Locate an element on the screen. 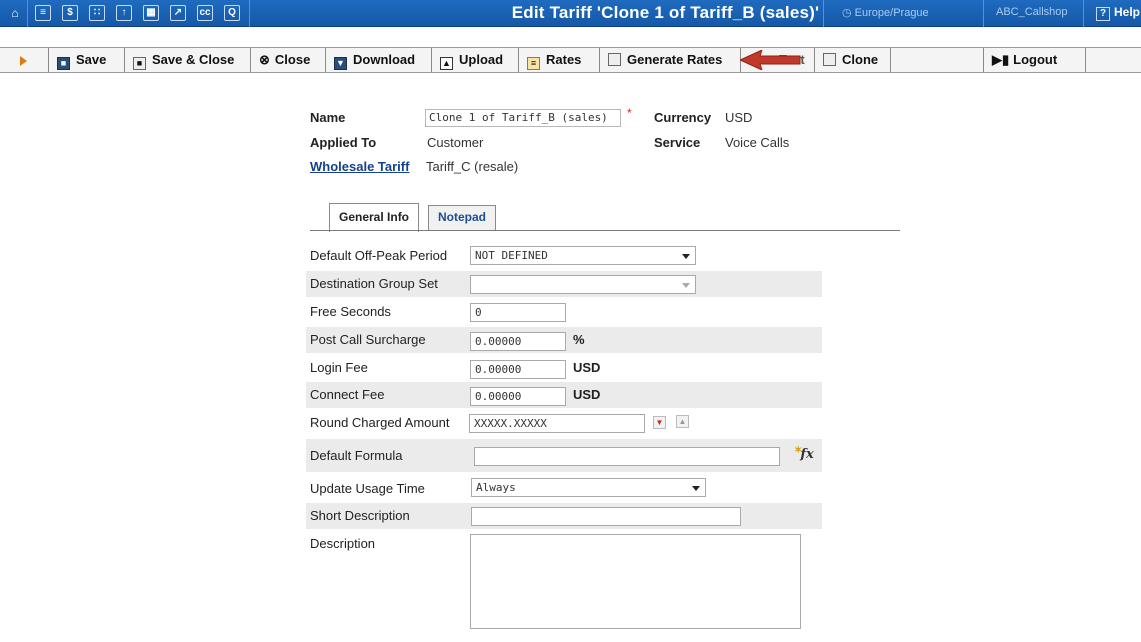  close-icon: ⊗ is located at coordinates (264, 59).